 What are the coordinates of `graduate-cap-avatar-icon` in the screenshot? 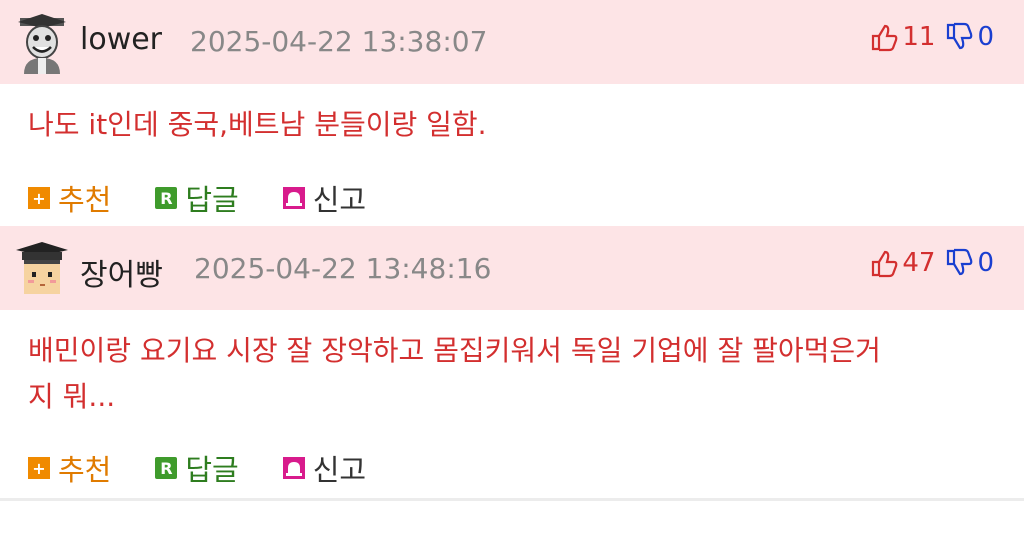 It's located at (42, 271).